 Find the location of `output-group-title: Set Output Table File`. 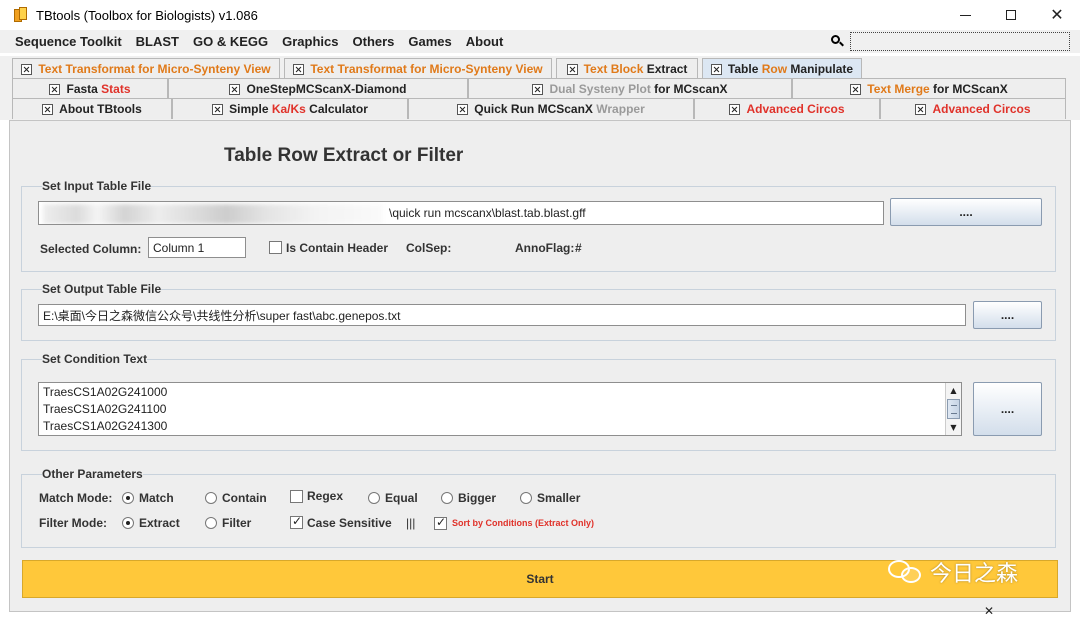

output-group-title: Set Output Table File is located at coordinates (102, 289).